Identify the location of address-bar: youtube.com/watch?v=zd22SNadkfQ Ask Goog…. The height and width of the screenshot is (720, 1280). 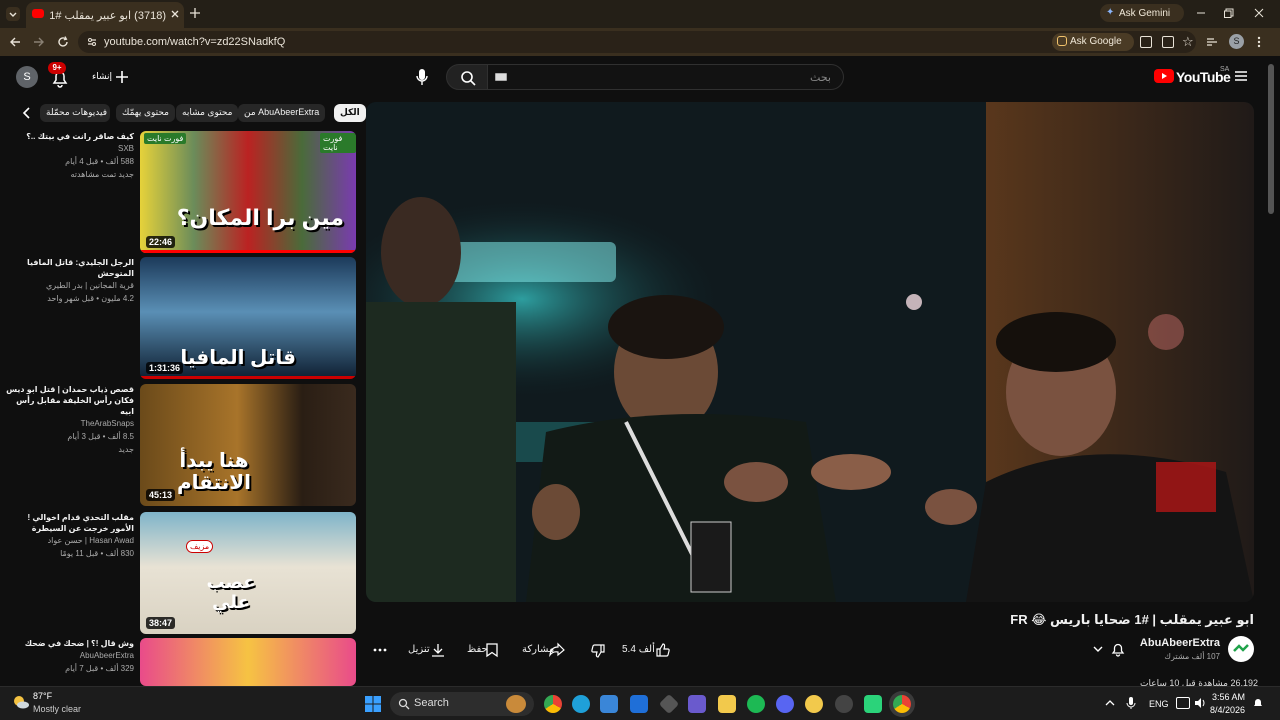
(637, 42).